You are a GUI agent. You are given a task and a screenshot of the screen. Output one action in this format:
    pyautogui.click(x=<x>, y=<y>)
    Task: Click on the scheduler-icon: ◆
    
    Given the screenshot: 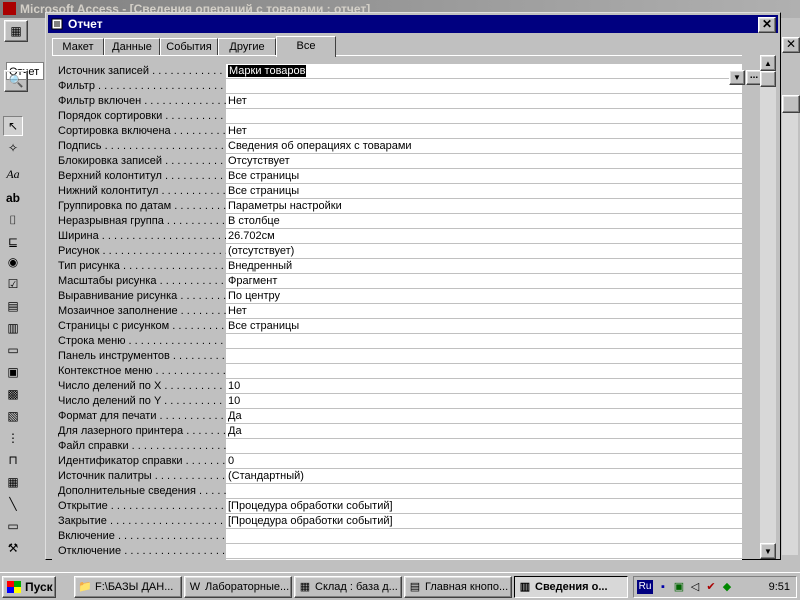 What is the action you would take?
    pyautogui.click(x=727, y=587)
    